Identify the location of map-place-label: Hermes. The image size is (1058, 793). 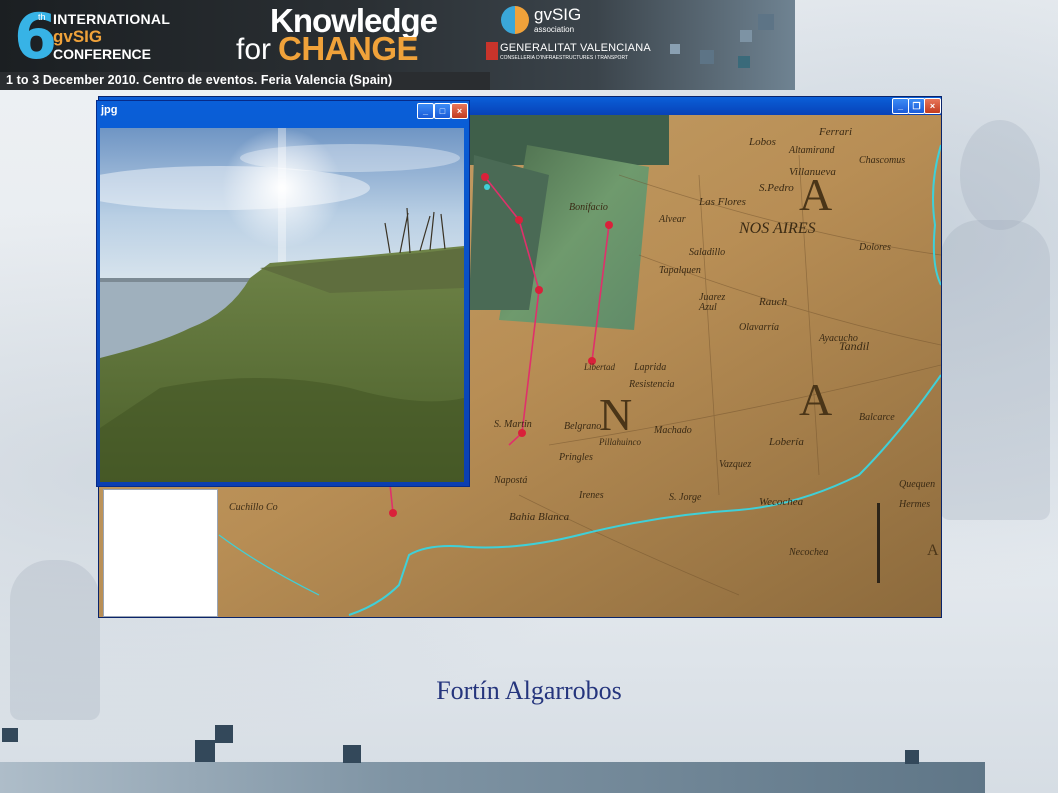
(914, 504).